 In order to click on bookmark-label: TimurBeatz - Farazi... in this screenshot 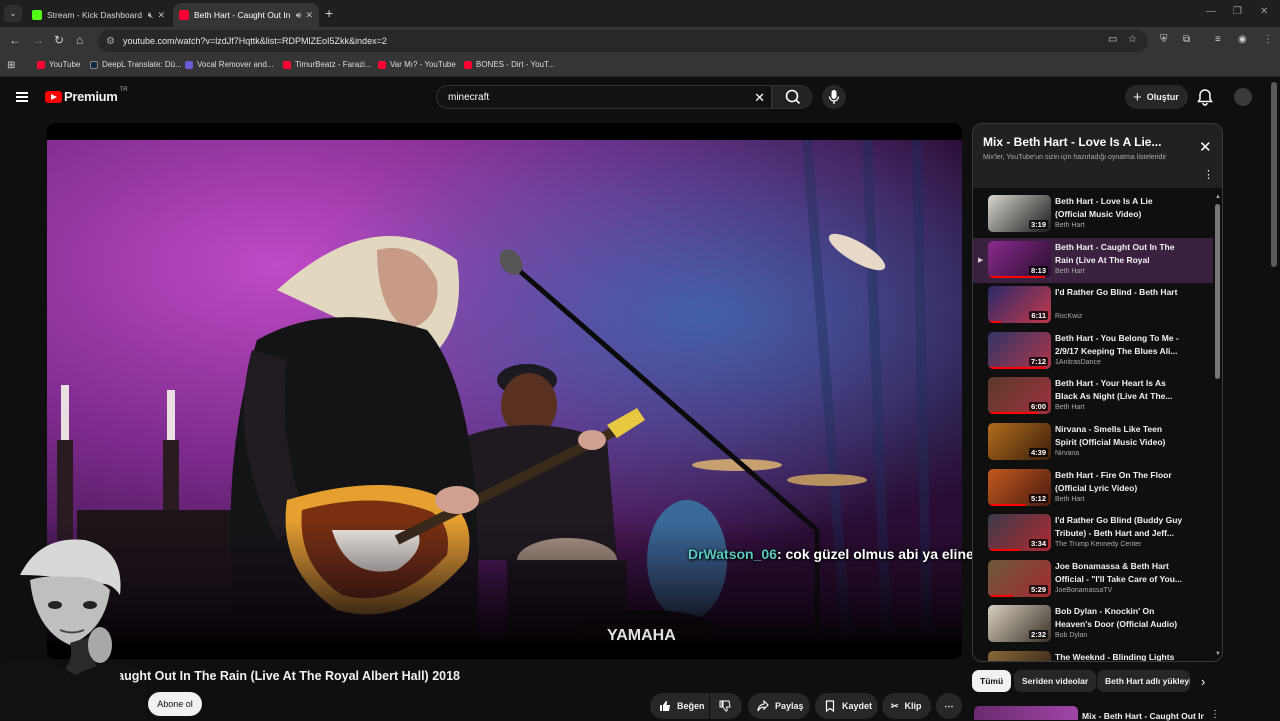, I will do `click(333, 64)`.